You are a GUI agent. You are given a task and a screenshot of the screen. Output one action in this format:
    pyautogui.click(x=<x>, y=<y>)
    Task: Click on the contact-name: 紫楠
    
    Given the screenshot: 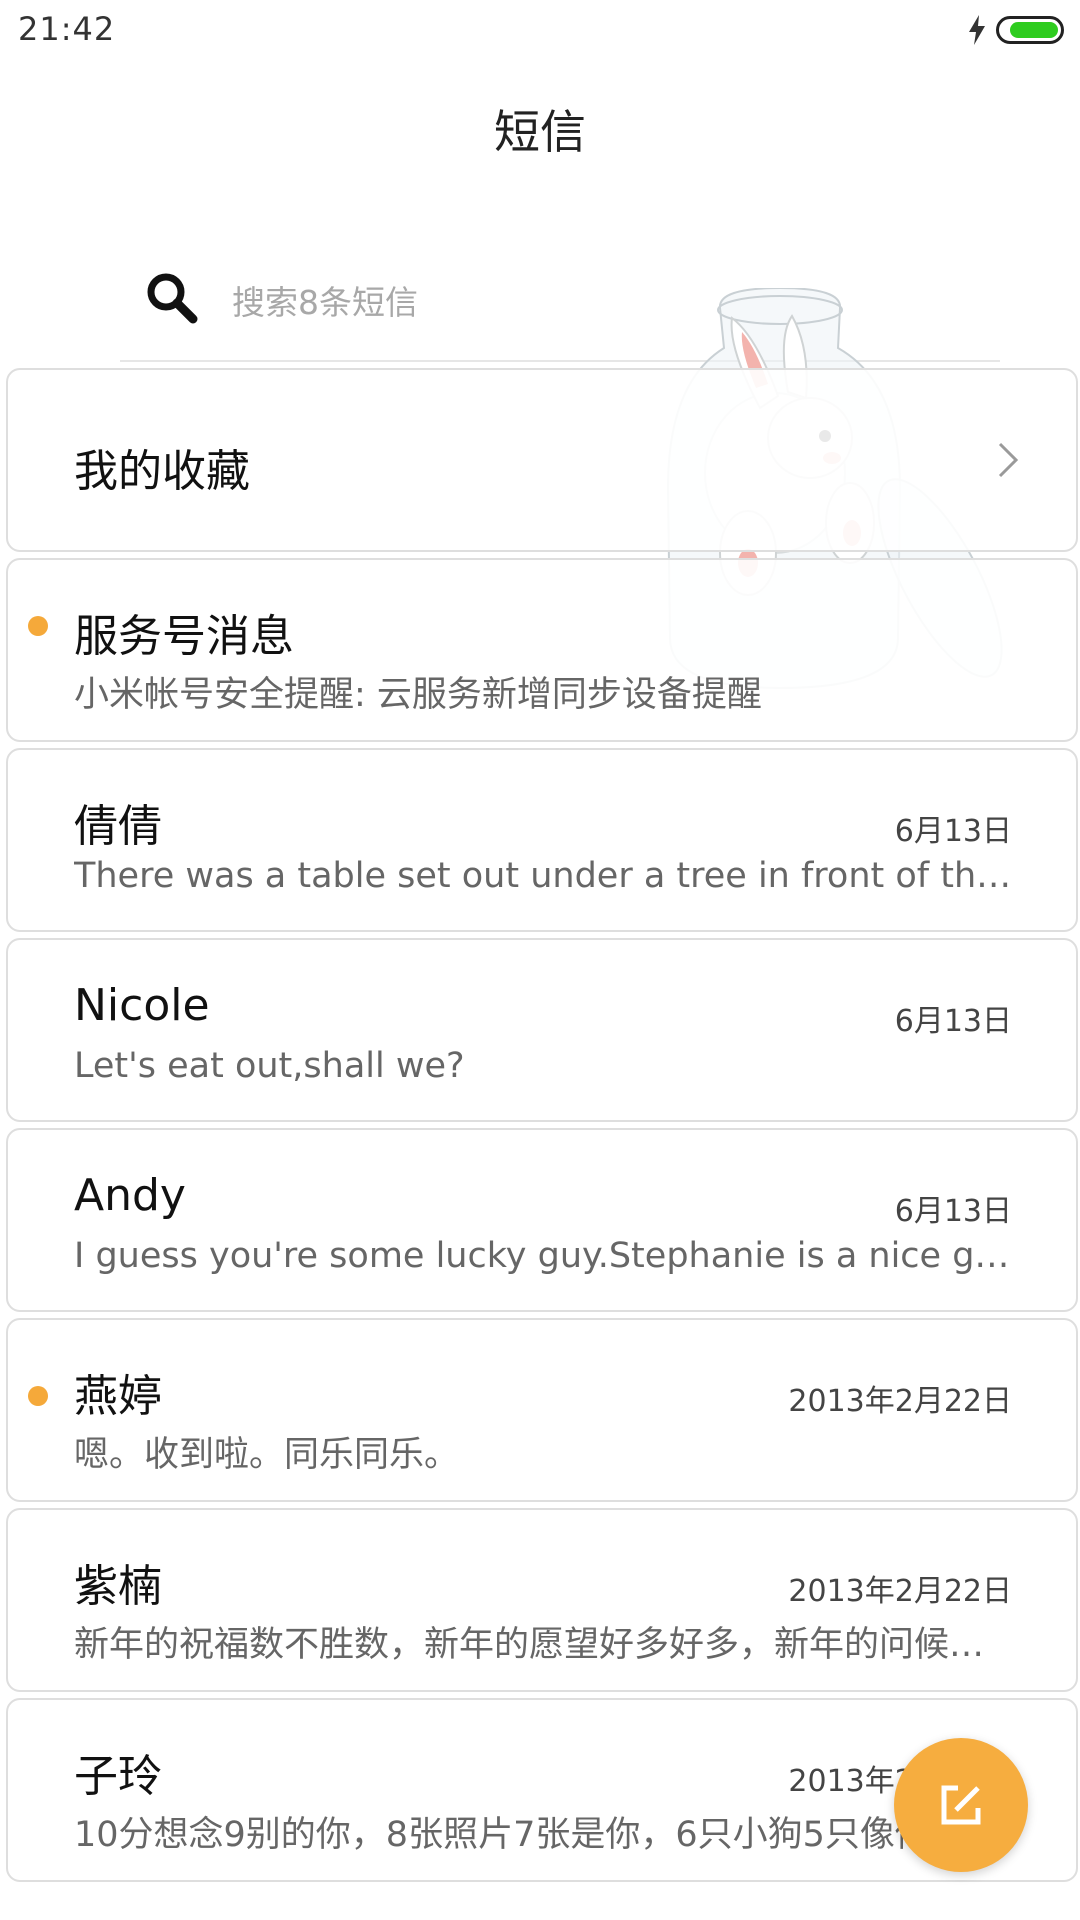 What is the action you would take?
    pyautogui.click(x=118, y=1586)
    